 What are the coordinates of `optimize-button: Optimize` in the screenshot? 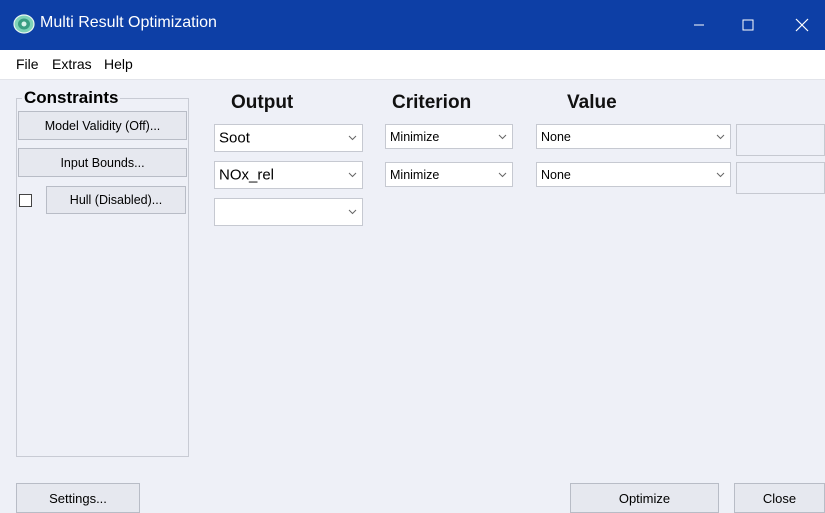 It's located at (644, 498).